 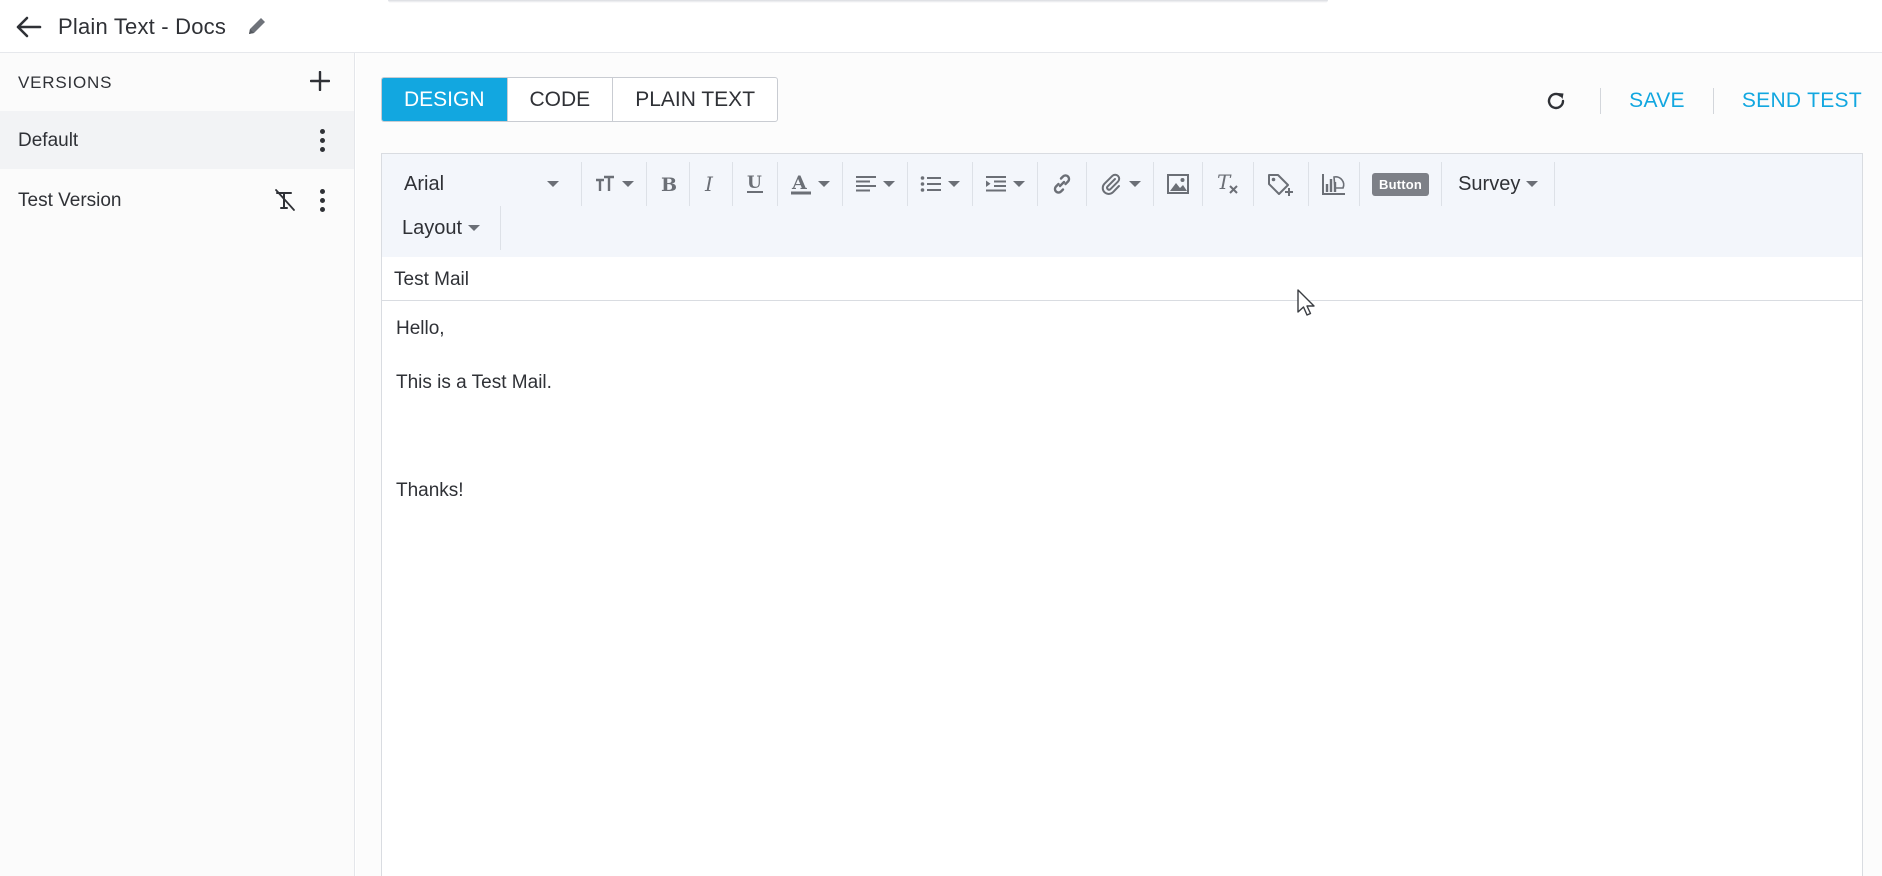 I want to click on subject-value: Test Mail, so click(x=431, y=279).